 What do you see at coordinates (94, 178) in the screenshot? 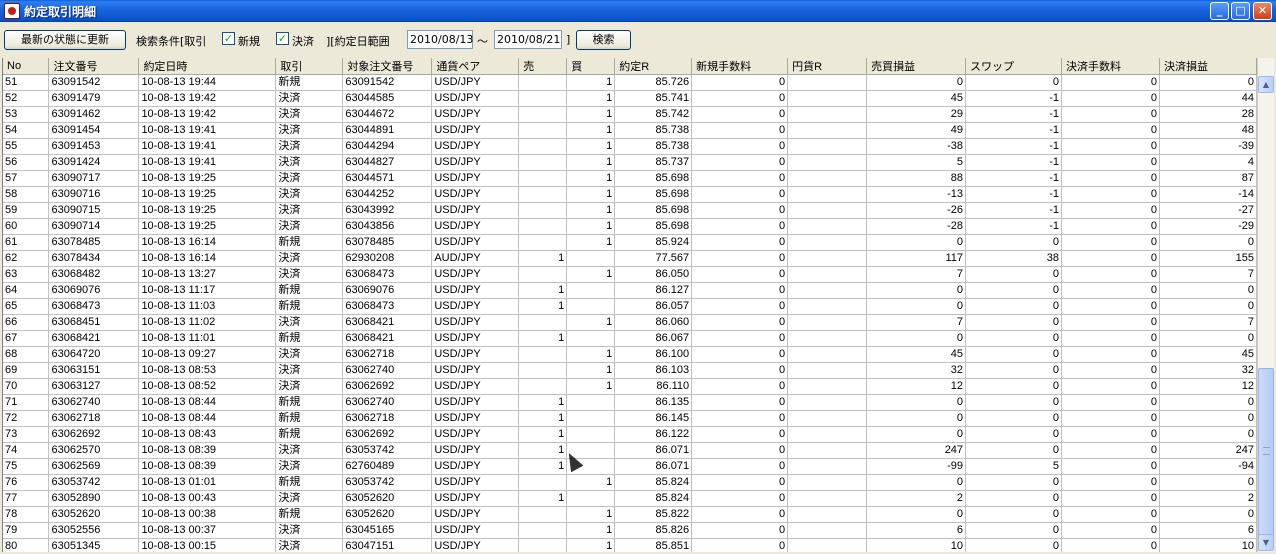
I see `table-cell: 63090717` at bounding box center [94, 178].